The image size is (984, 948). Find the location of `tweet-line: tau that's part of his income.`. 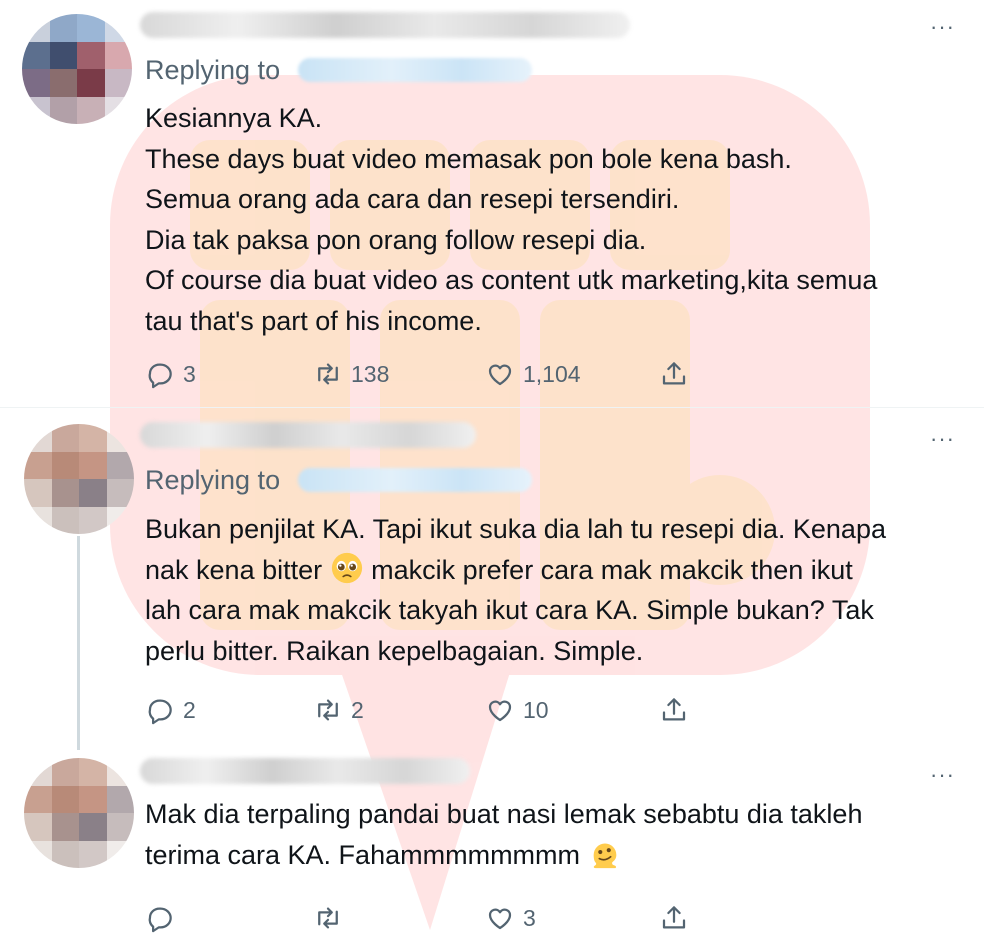

tweet-line: tau that's part of his income. is located at coordinates (313, 320).